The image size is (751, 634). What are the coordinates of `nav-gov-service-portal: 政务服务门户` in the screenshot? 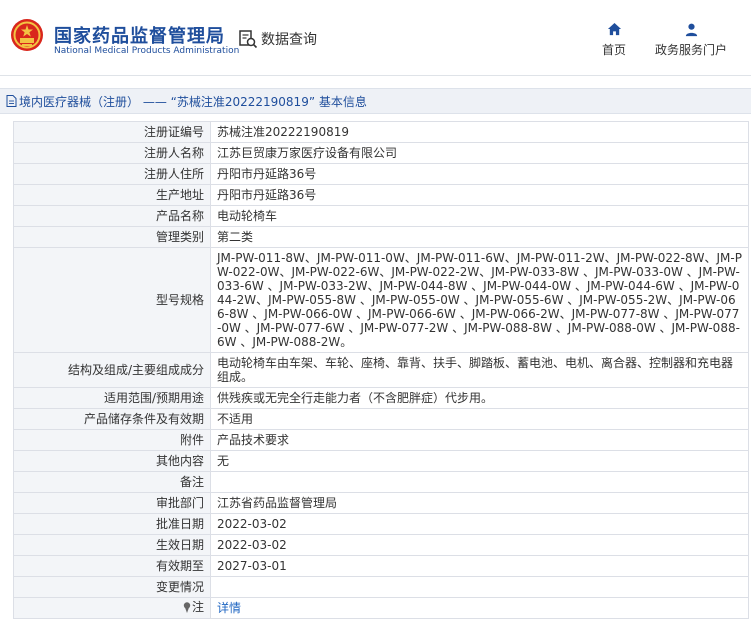 It's located at (691, 40).